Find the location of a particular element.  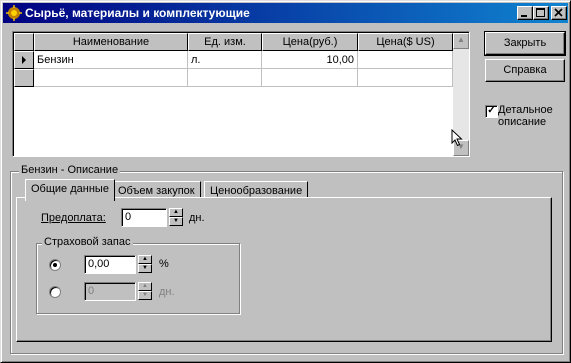

column-header-price-usd: Цена($ US) is located at coordinates (405, 42).